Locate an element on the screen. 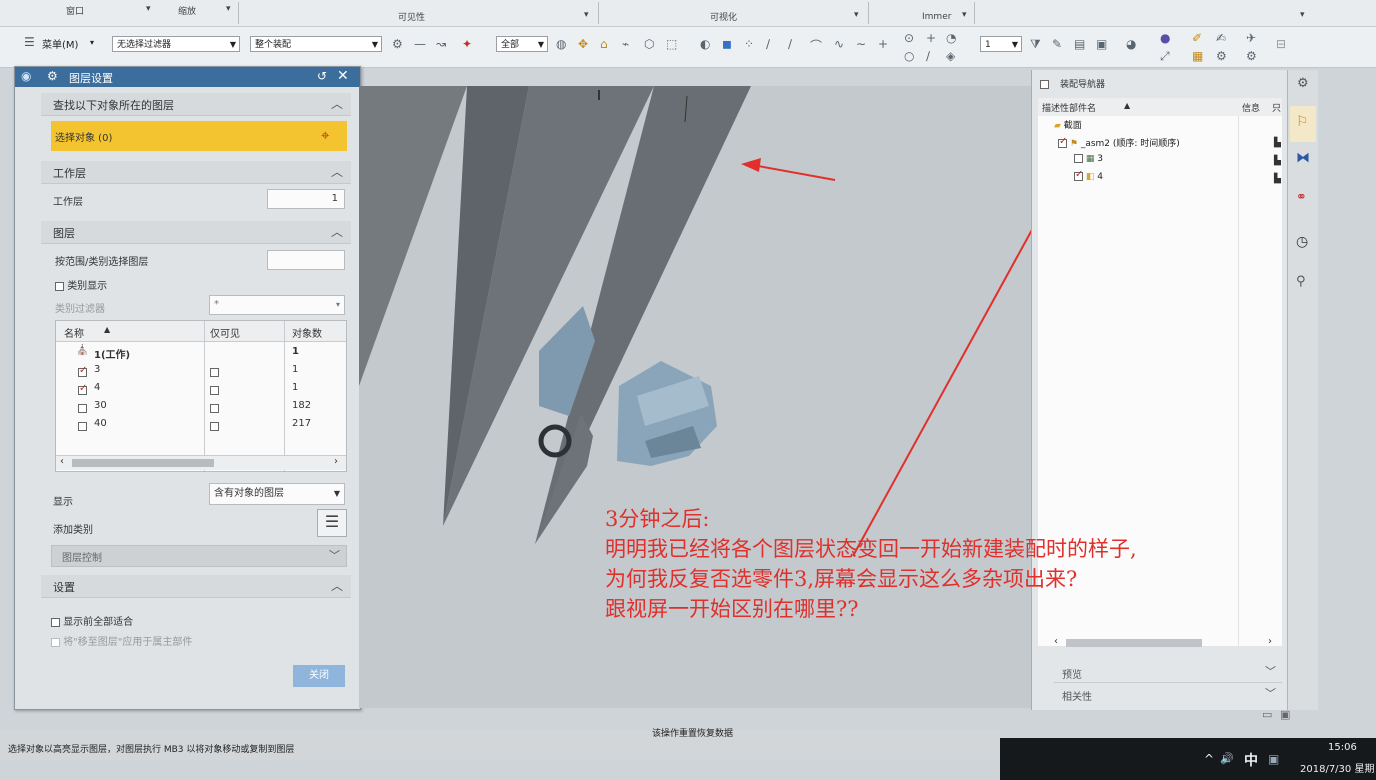 The width and height of the screenshot is (1376, 780). category-display-checkbox: 类别显示 is located at coordinates (81, 284).